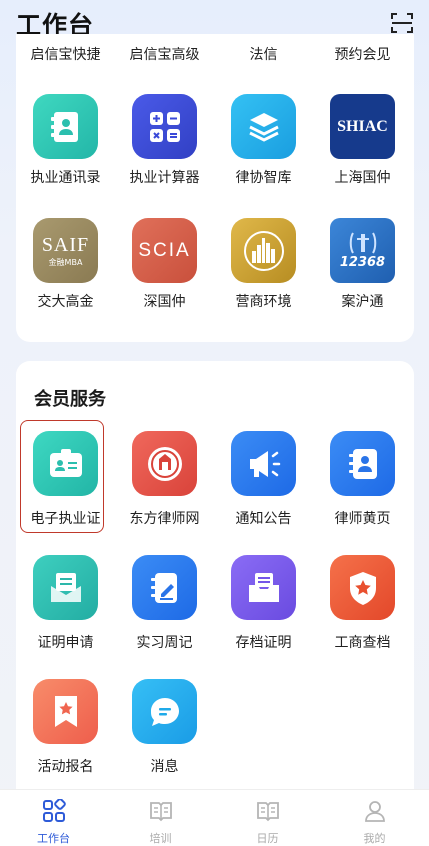 This screenshot has height=846, width=429. I want to click on city-skyline-icon, so click(263, 250).